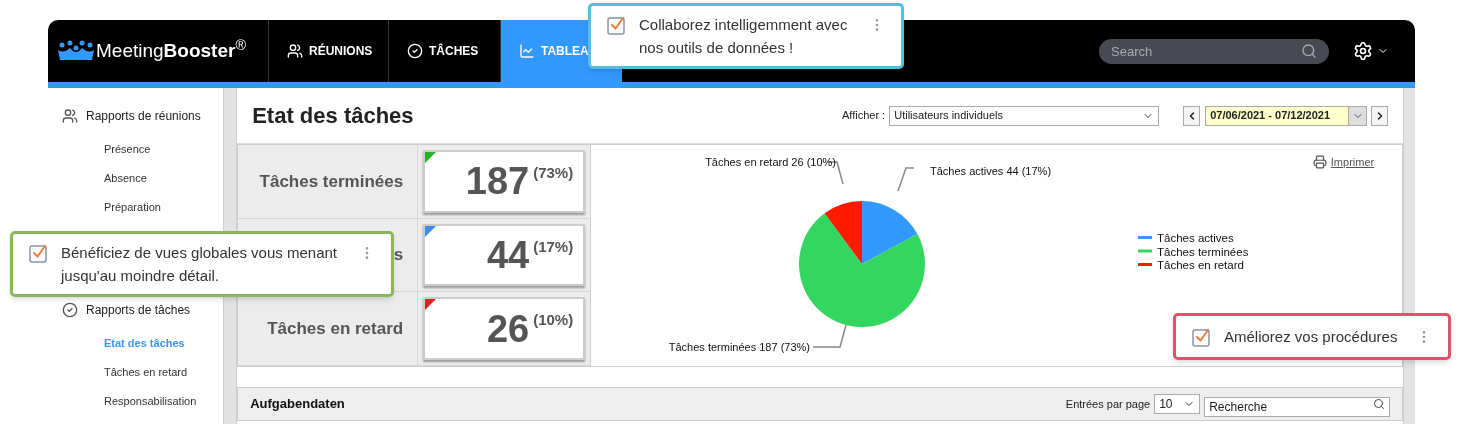  Describe the element at coordinates (164, 372) in the screenshot. I see `sidebar-link: Tâches en retard` at that location.